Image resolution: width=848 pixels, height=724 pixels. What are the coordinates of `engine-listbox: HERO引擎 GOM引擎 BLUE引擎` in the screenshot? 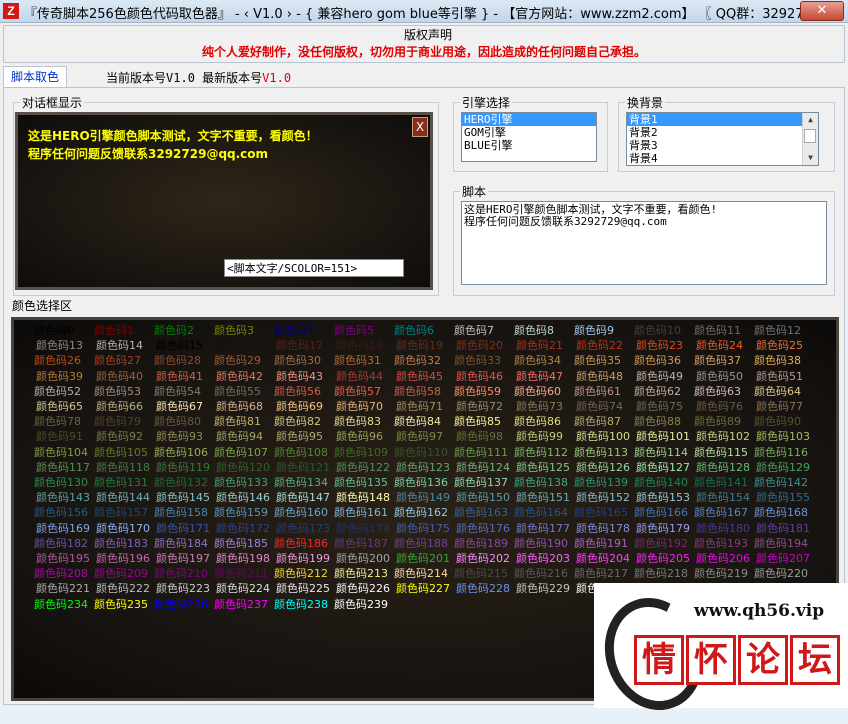 It's located at (529, 137).